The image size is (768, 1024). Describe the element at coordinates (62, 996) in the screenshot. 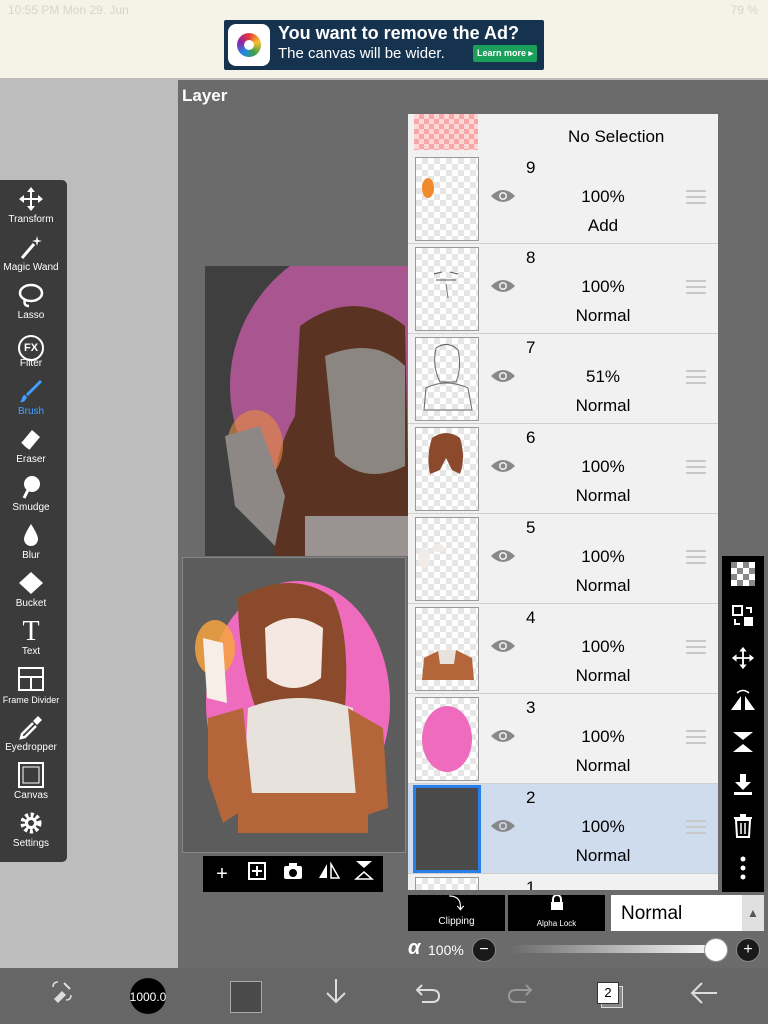

I see `brush-eraser-toggle-icon` at that location.